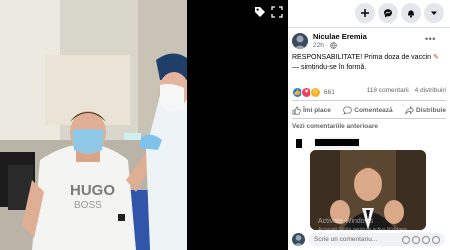 This screenshot has height=250, width=450. I want to click on gif-icon, so click(426, 239).